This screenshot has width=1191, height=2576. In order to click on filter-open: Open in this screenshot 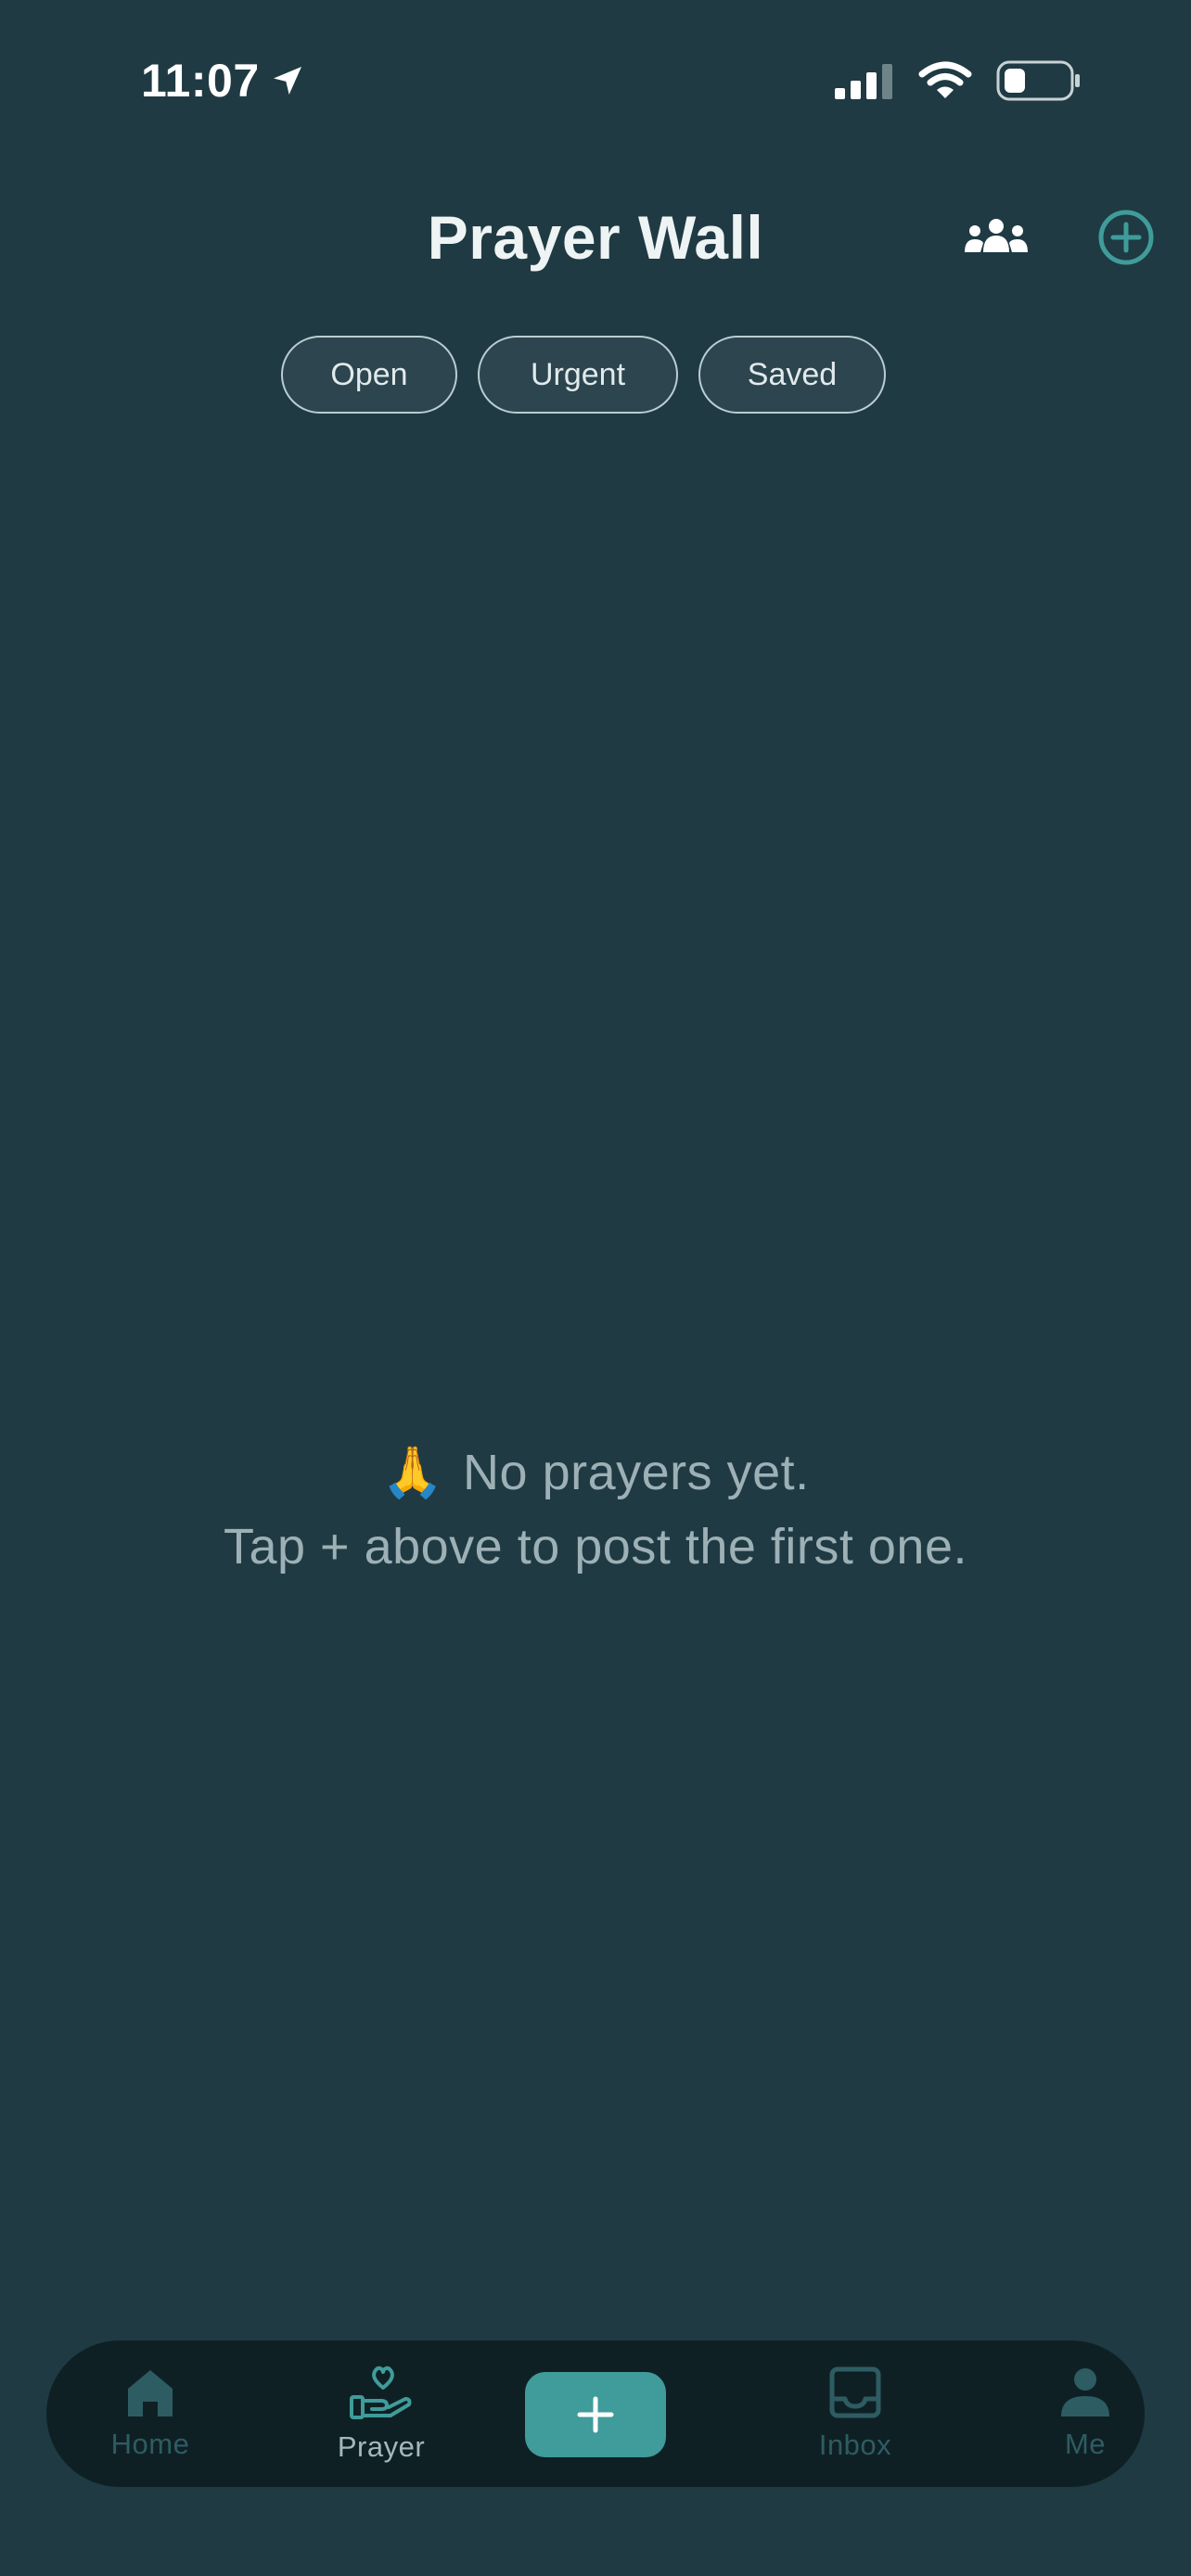, I will do `click(369, 375)`.